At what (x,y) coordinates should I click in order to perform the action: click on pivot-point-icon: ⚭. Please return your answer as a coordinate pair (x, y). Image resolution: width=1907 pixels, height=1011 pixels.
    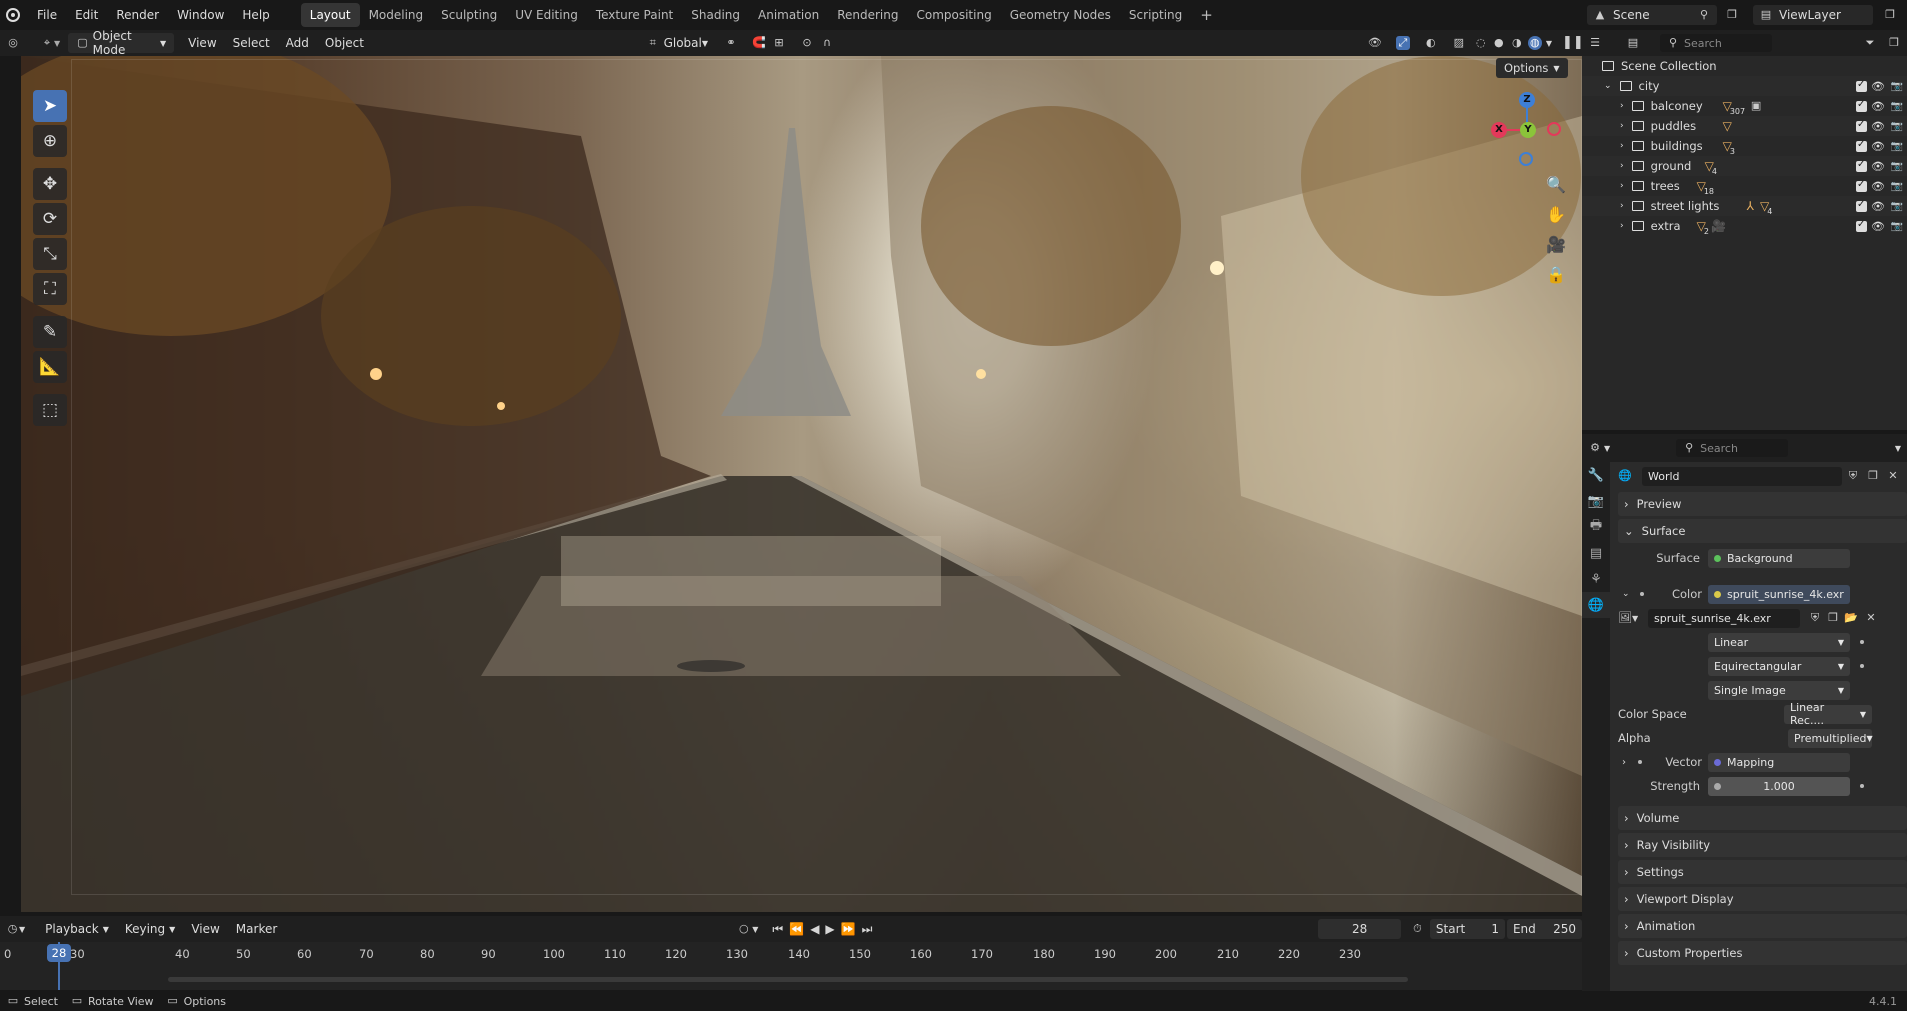
    Looking at the image, I should click on (731, 43).